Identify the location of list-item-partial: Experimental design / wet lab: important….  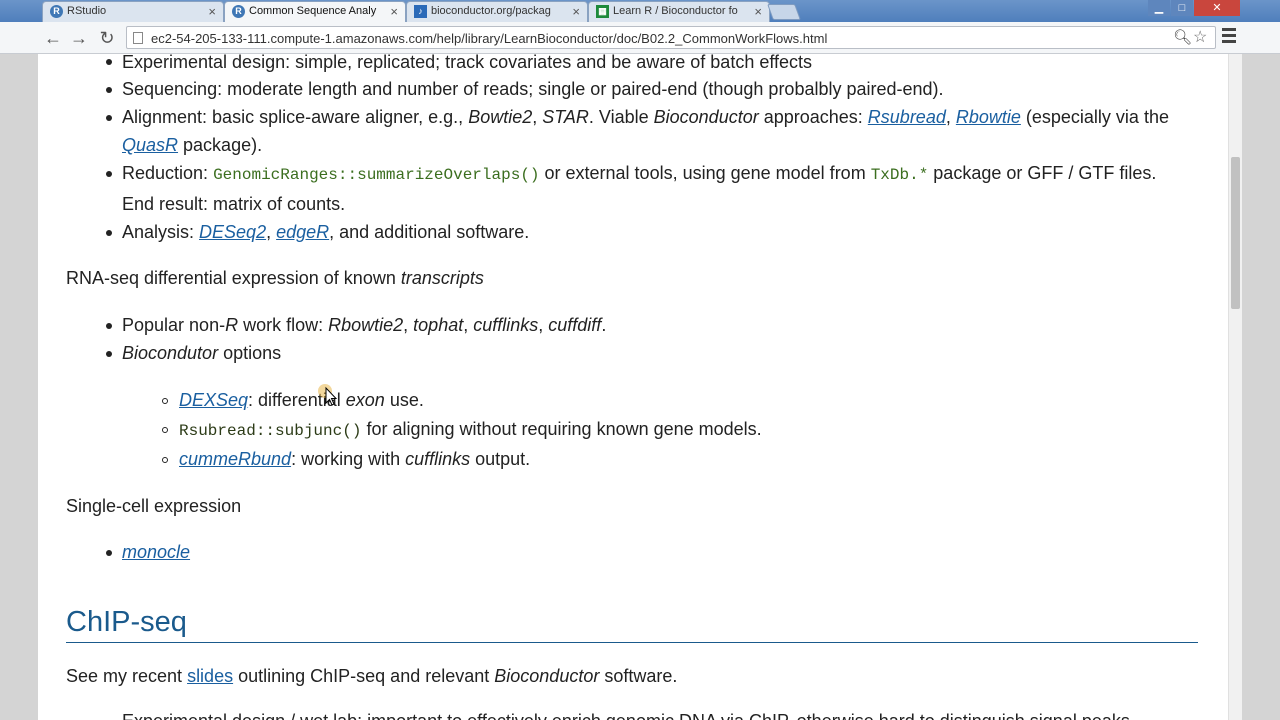
(626, 715).